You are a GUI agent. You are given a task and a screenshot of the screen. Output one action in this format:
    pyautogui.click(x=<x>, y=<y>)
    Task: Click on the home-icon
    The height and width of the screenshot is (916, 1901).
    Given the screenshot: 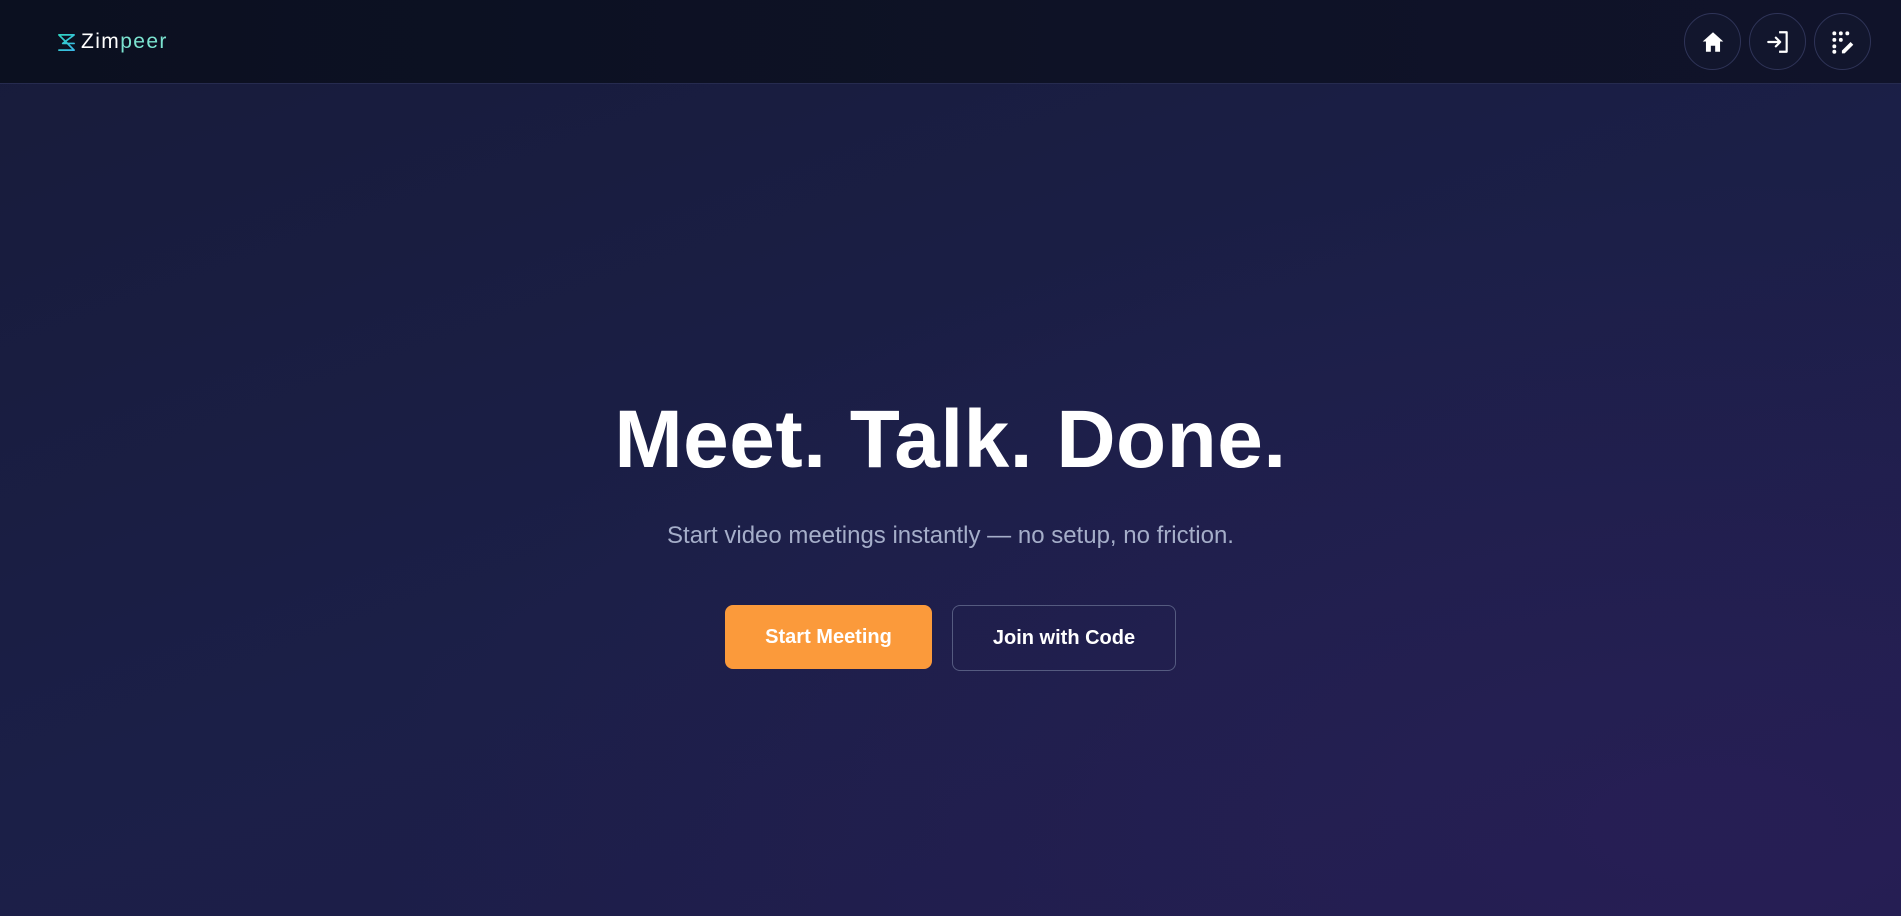 What is the action you would take?
    pyautogui.click(x=1712, y=41)
    